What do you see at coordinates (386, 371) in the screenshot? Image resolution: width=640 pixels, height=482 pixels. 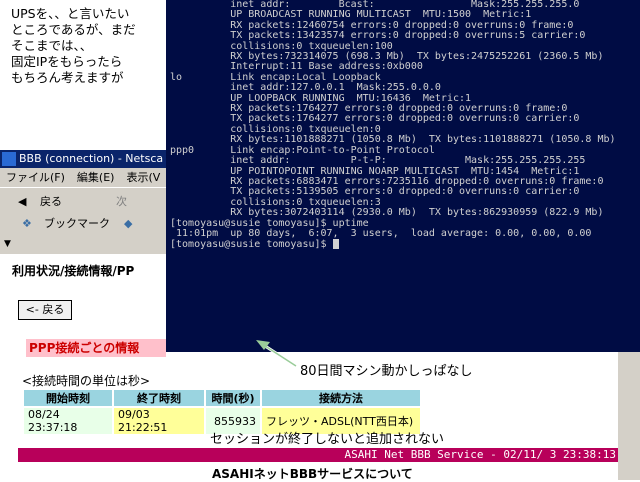 I see `annotation-label: 80日間マシン動かしっぱなし` at bounding box center [386, 371].